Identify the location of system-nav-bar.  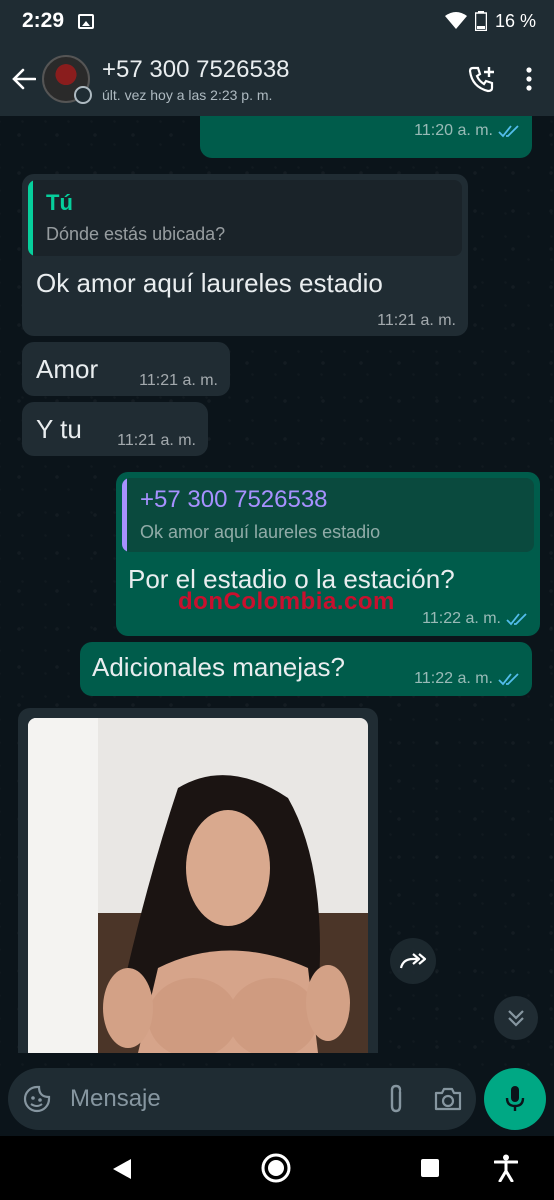
(277, 1168).